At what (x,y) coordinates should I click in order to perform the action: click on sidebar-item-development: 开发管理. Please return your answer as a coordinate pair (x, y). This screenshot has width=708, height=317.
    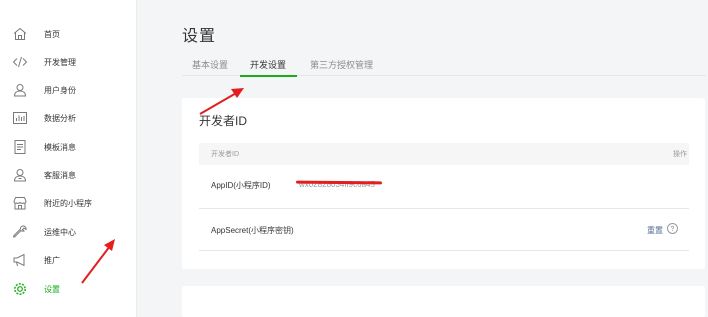
    Looking at the image, I should click on (68, 62).